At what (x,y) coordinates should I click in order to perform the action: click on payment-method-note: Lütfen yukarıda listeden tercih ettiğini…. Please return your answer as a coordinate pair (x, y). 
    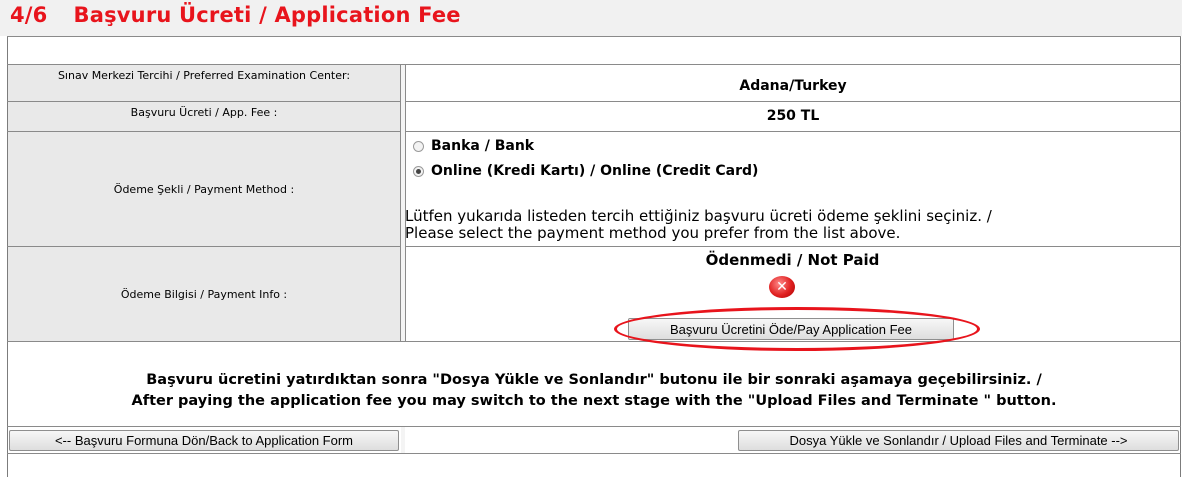
    Looking at the image, I should click on (698, 225).